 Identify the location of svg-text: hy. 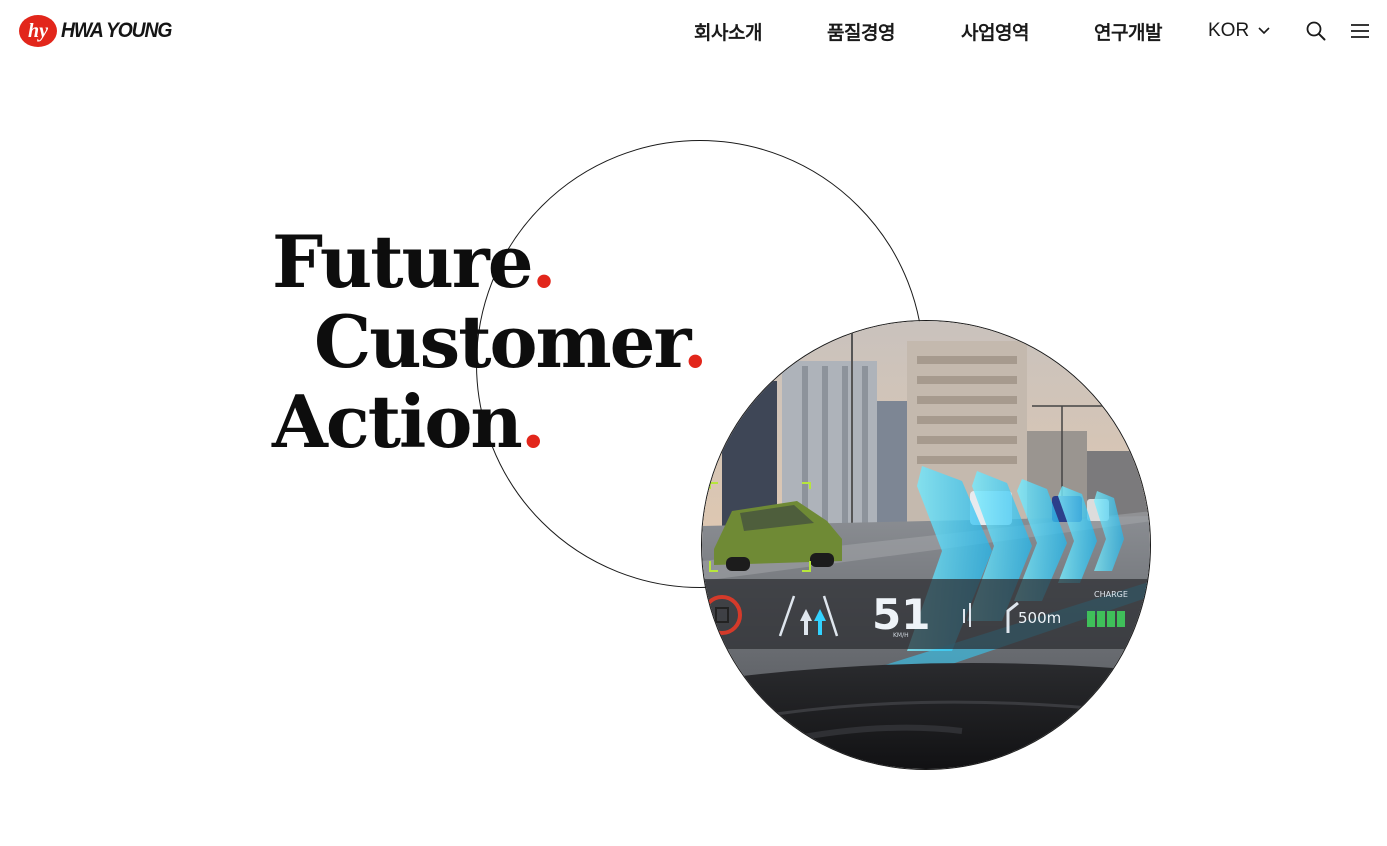
(38, 31).